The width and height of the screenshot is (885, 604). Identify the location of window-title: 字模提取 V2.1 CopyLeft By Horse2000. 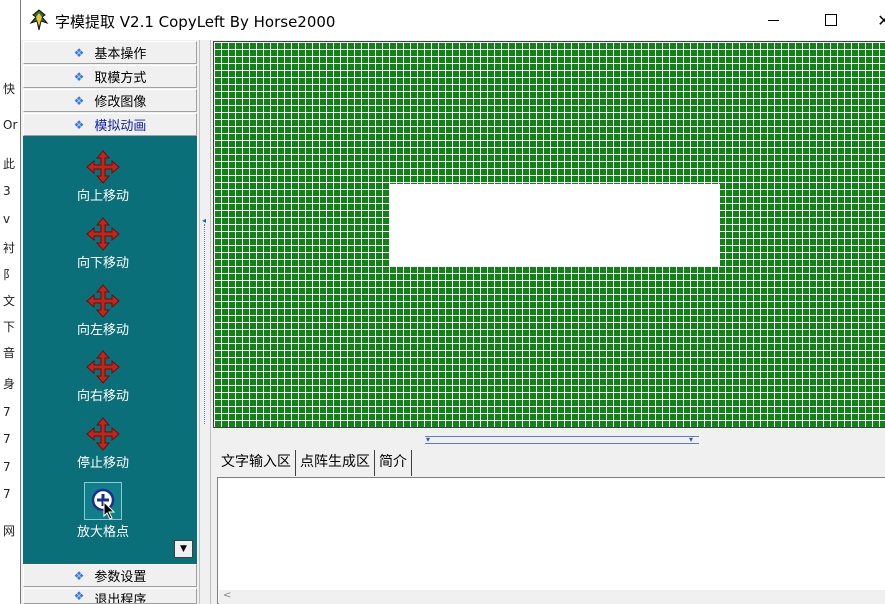
(195, 22).